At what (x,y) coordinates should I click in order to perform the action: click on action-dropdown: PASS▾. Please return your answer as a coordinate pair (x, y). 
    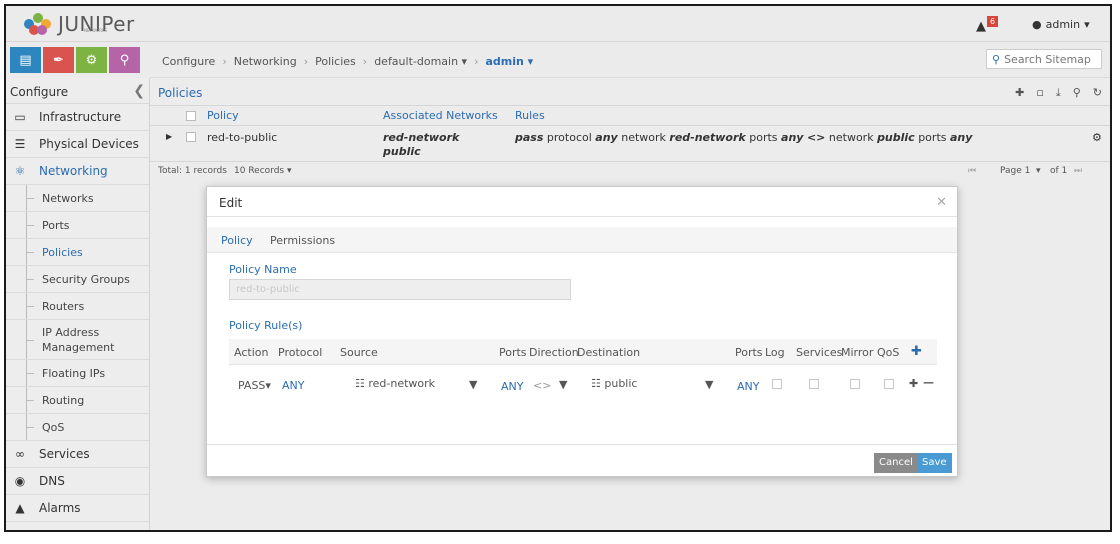
    Looking at the image, I should click on (254, 385).